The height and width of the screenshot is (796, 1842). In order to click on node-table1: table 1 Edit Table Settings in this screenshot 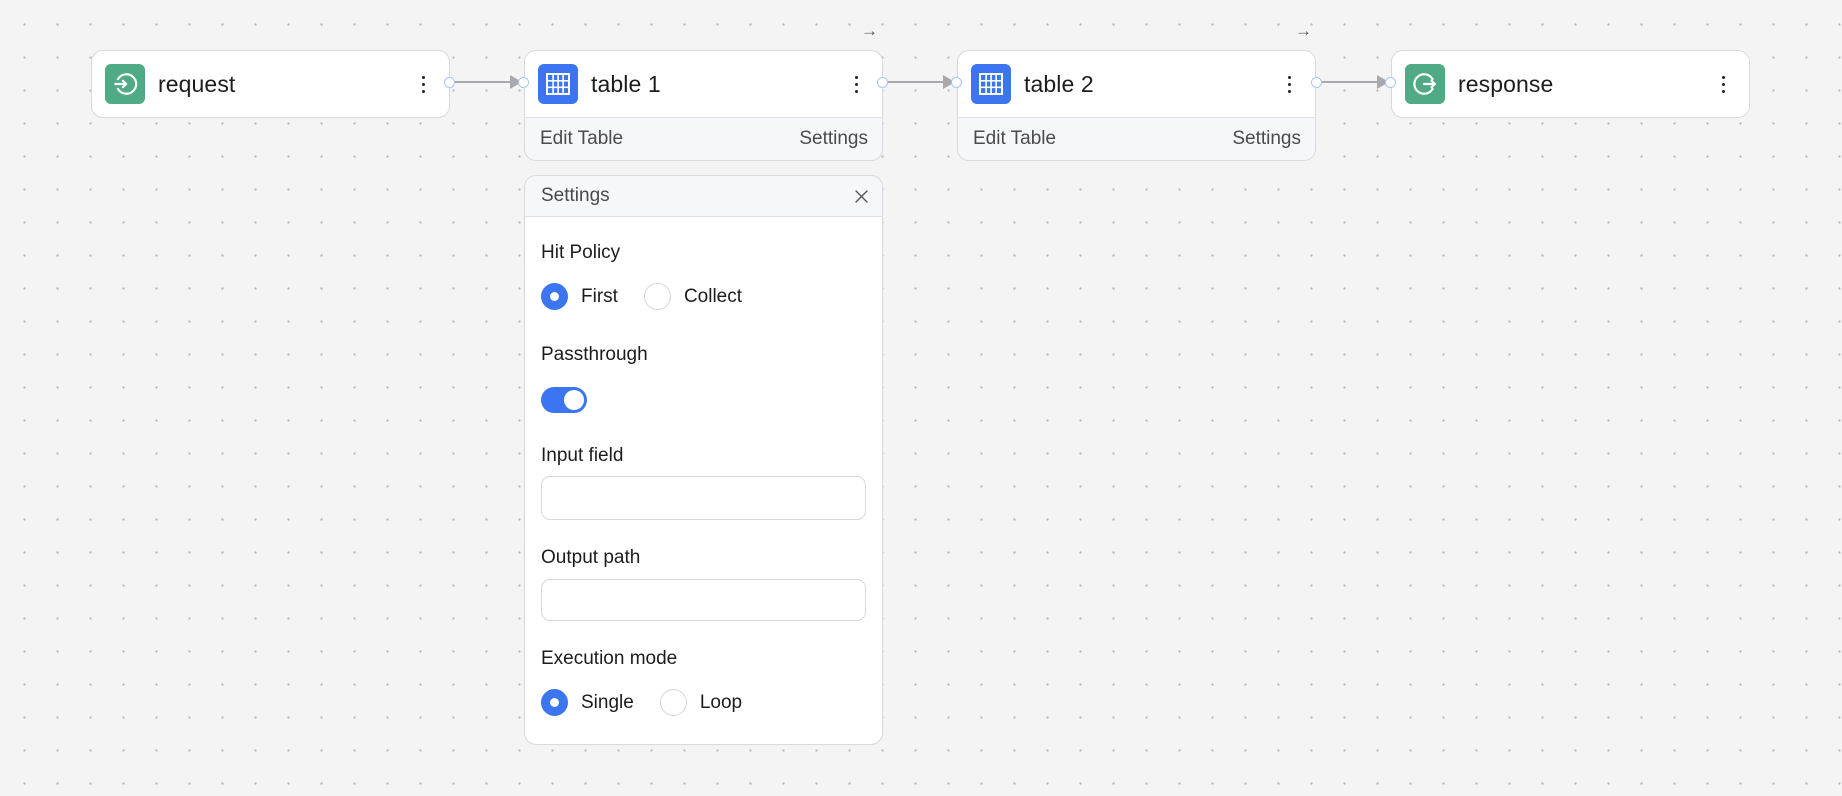, I will do `click(703, 105)`.